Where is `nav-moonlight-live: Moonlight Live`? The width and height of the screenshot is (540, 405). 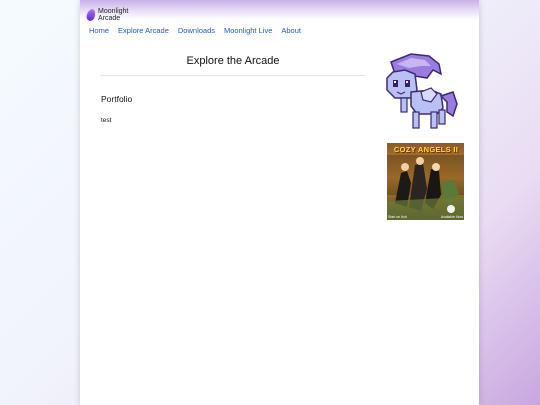
nav-moonlight-live: Moonlight Live is located at coordinates (248, 30).